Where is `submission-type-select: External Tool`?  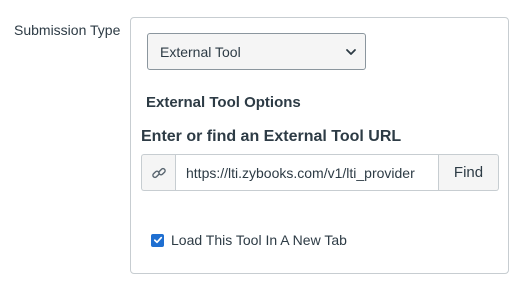
submission-type-select: External Tool is located at coordinates (256, 51).